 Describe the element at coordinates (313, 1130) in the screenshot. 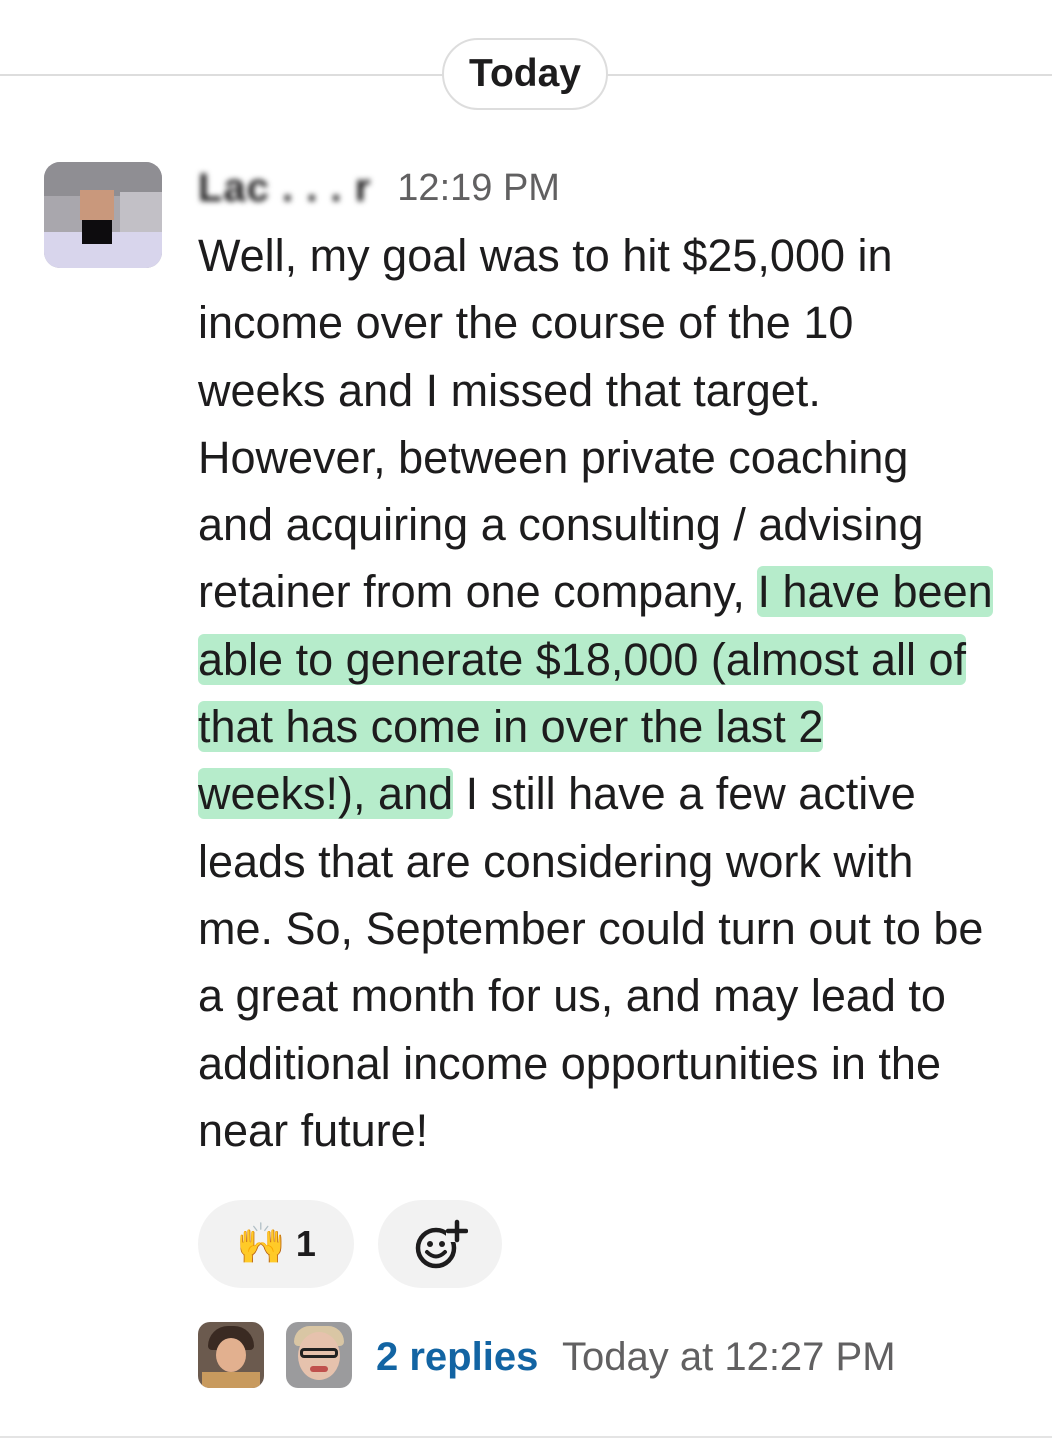

I see `message-line: near future!` at that location.